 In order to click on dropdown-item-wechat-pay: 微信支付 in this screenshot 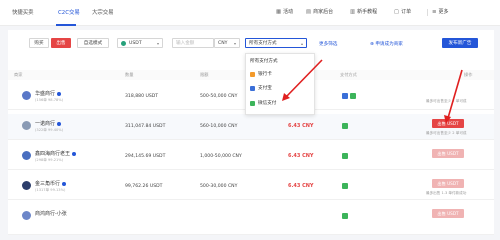, I will do `click(263, 103)`.